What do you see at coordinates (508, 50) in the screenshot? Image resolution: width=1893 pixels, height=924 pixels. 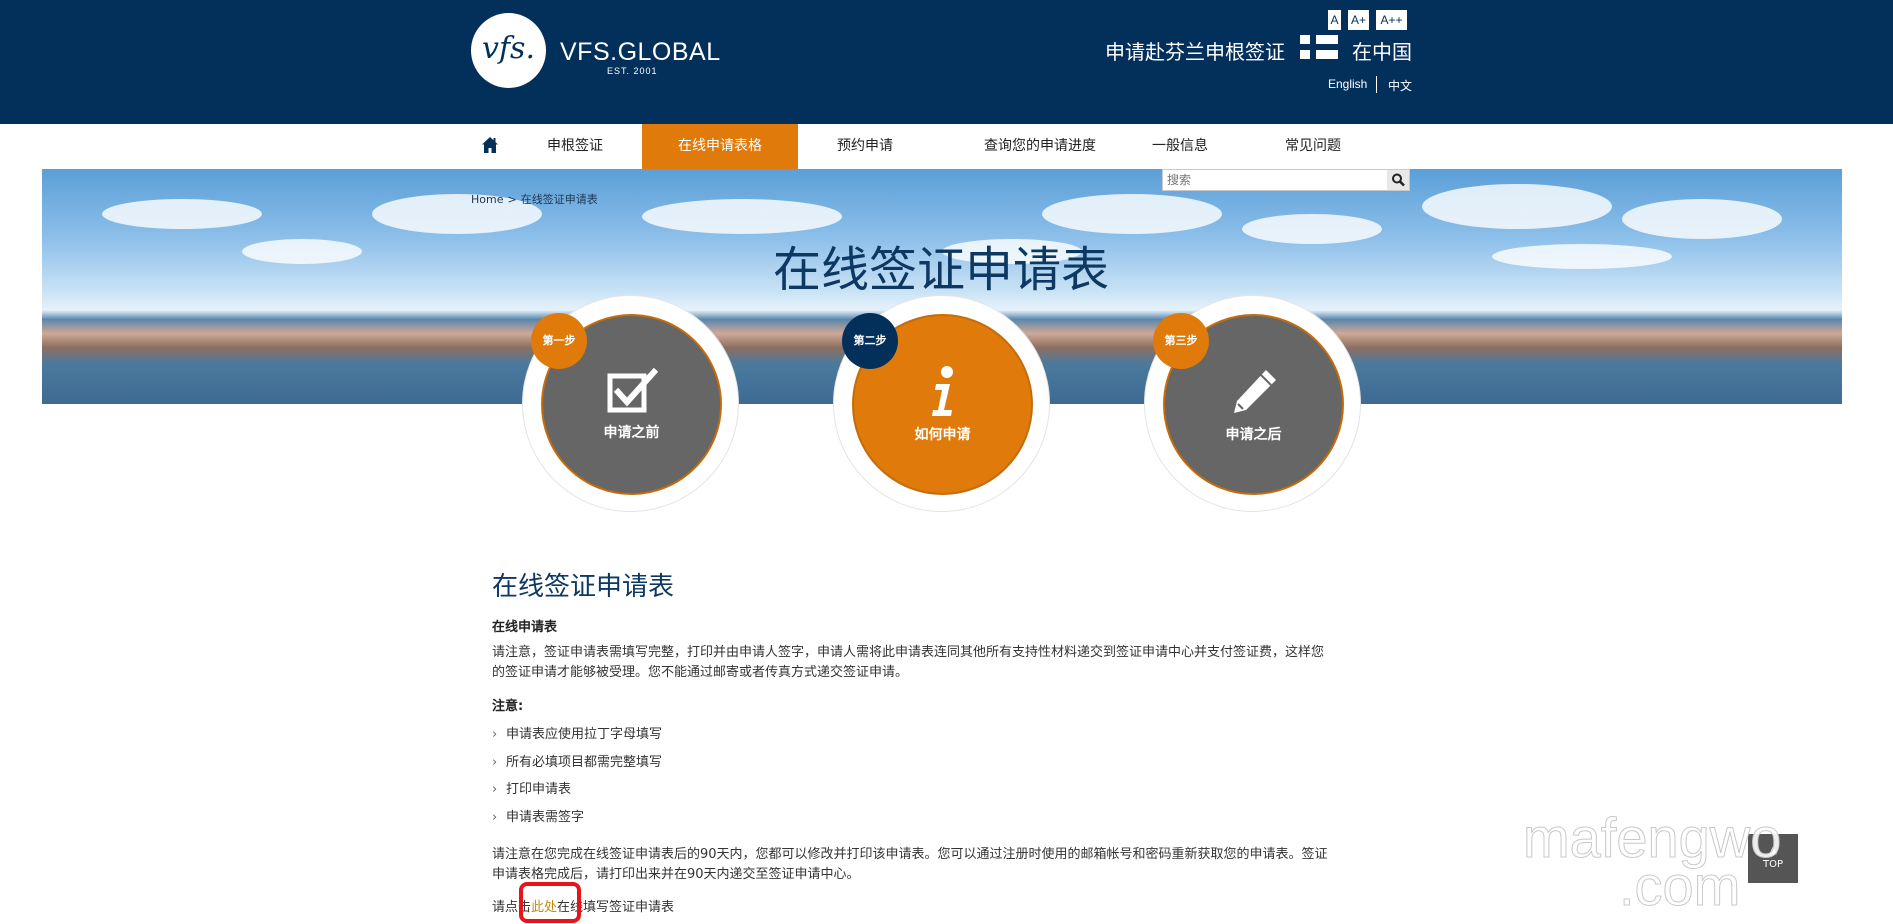 I see `vfs-logo: vfs.` at bounding box center [508, 50].